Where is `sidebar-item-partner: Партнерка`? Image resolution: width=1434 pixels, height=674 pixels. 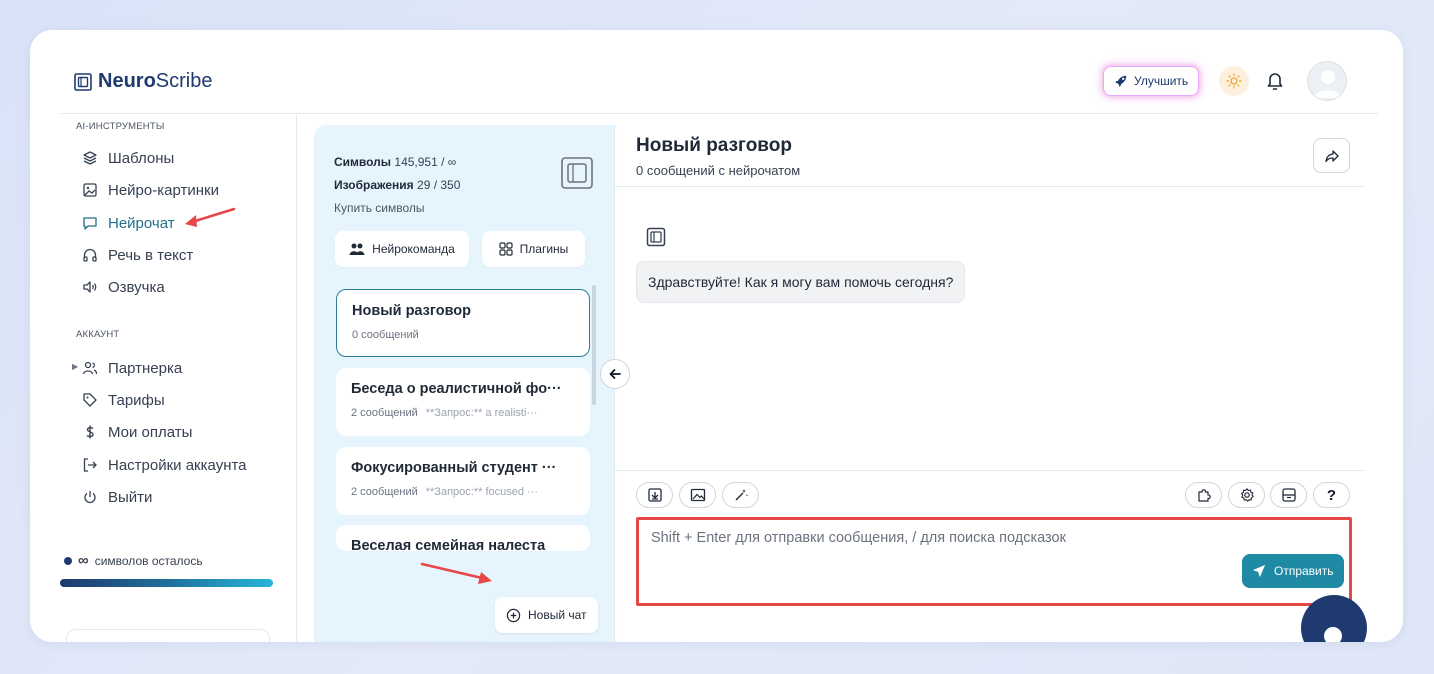 sidebar-item-partner: Партнерка is located at coordinates (132, 368).